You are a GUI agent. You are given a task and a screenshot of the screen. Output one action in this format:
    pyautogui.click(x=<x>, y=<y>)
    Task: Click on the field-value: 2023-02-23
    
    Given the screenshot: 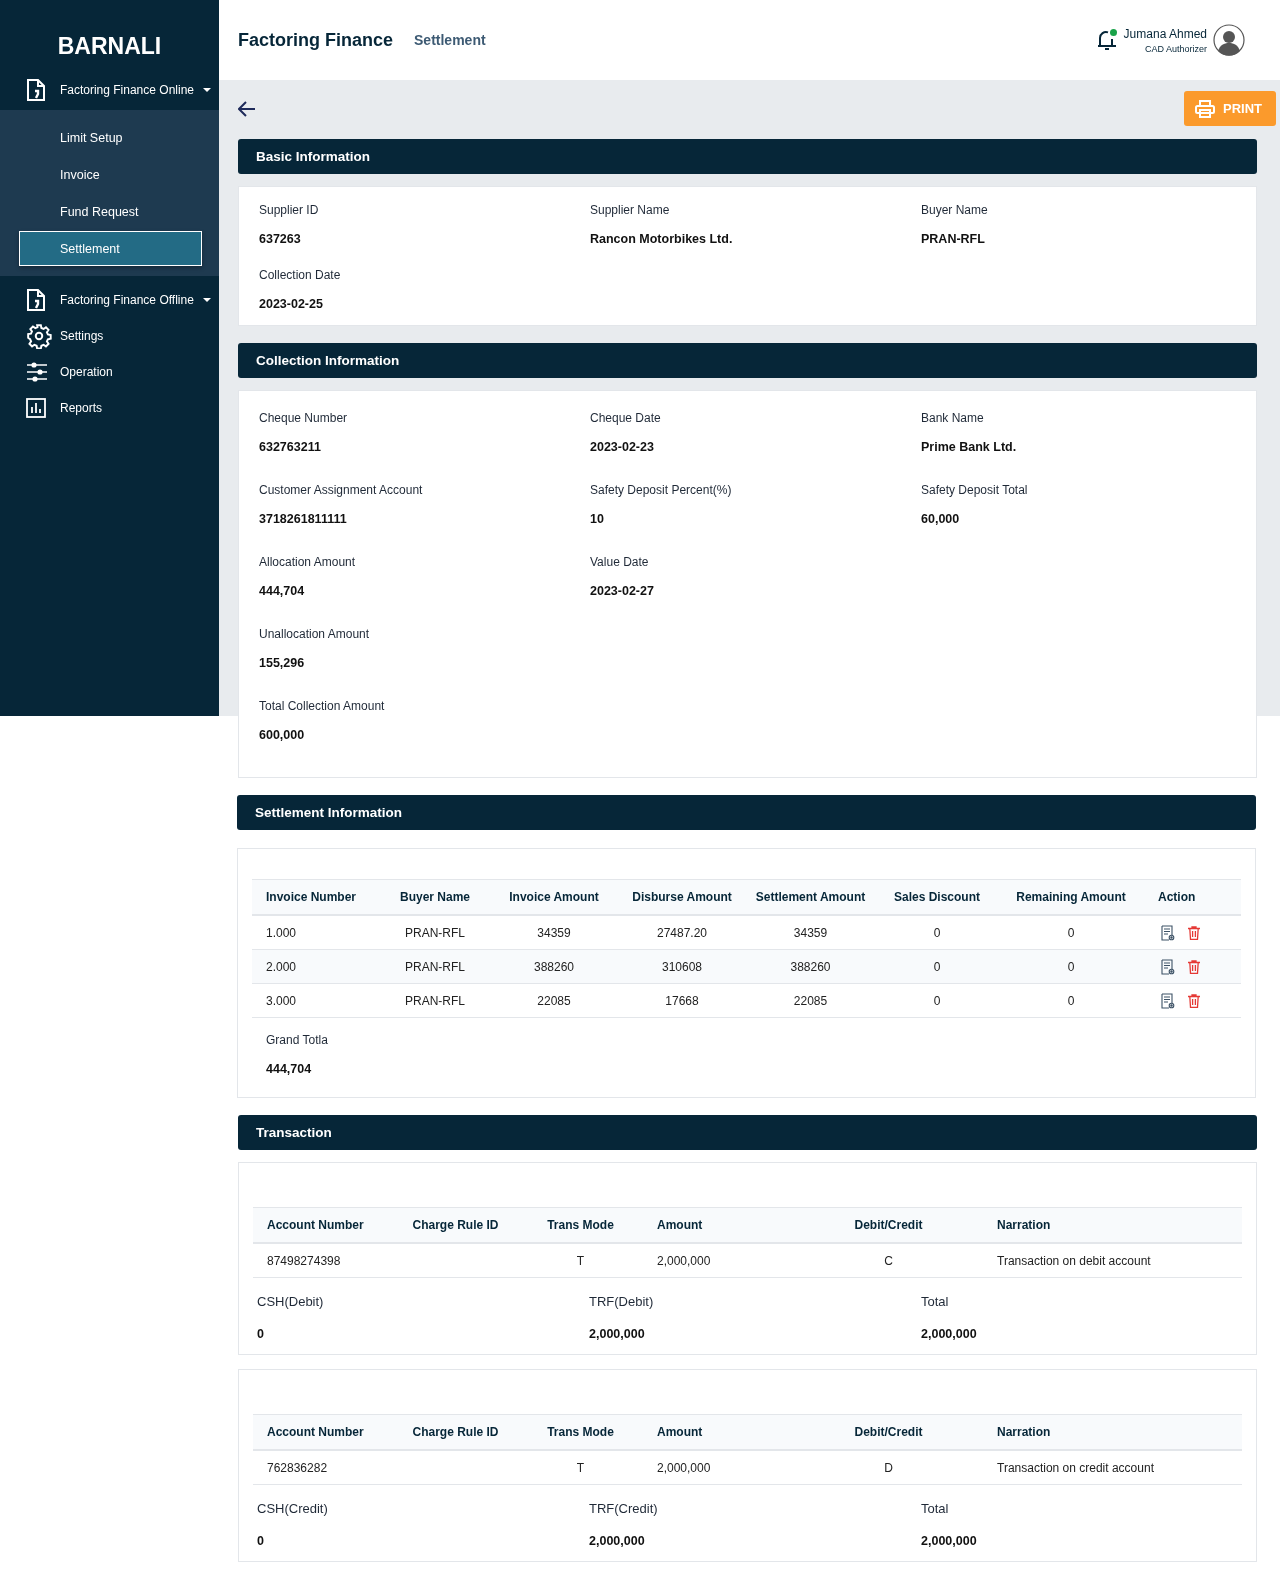 What is the action you would take?
    pyautogui.click(x=622, y=447)
    